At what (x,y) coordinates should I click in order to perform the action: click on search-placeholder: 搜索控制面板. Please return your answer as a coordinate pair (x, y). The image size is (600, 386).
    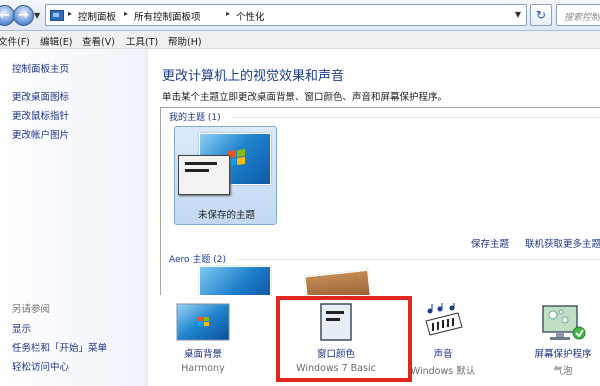
    Looking at the image, I should click on (582, 18).